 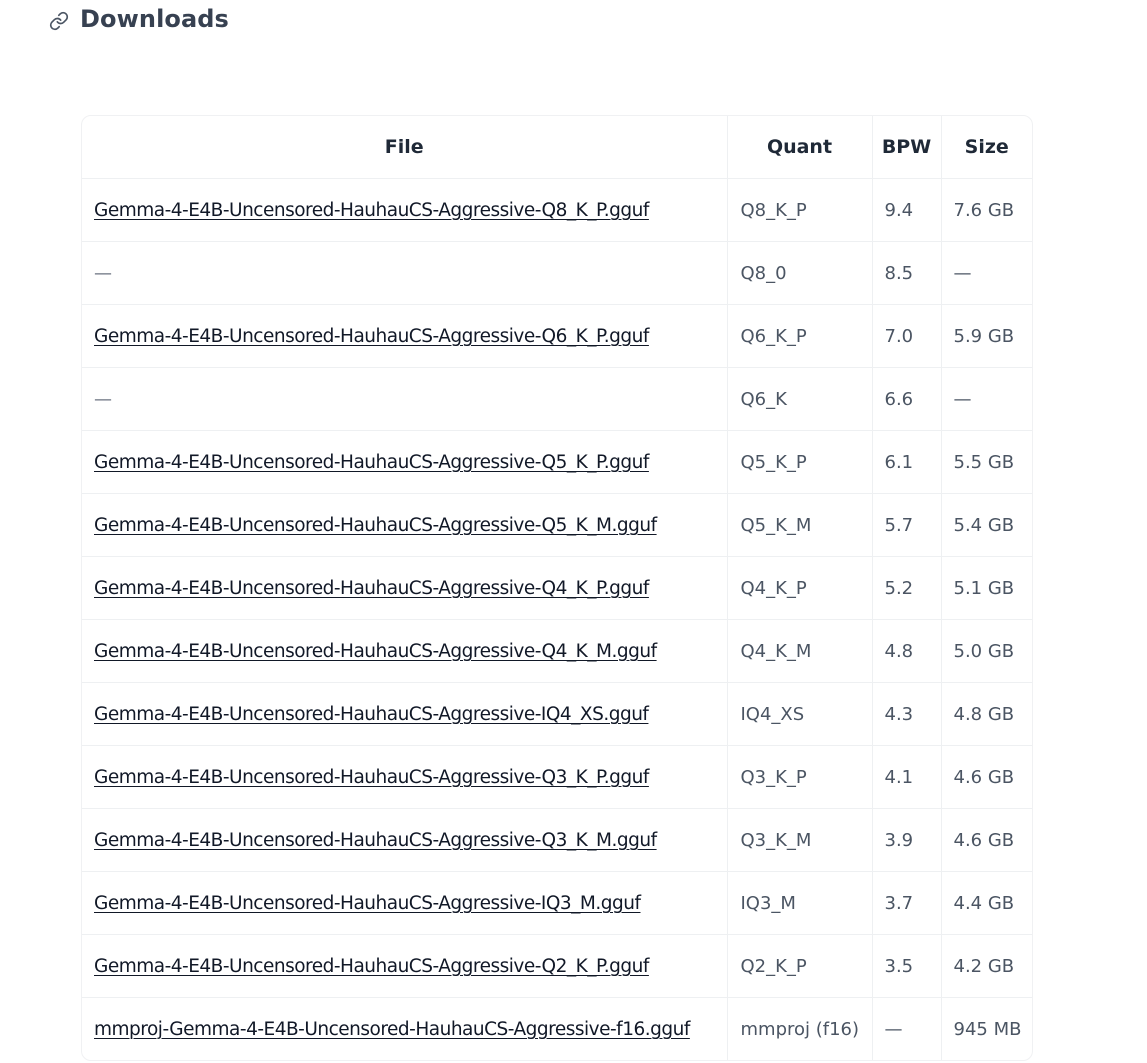 What do you see at coordinates (907, 840) in the screenshot?
I see `bpw-cell: 3.9` at bounding box center [907, 840].